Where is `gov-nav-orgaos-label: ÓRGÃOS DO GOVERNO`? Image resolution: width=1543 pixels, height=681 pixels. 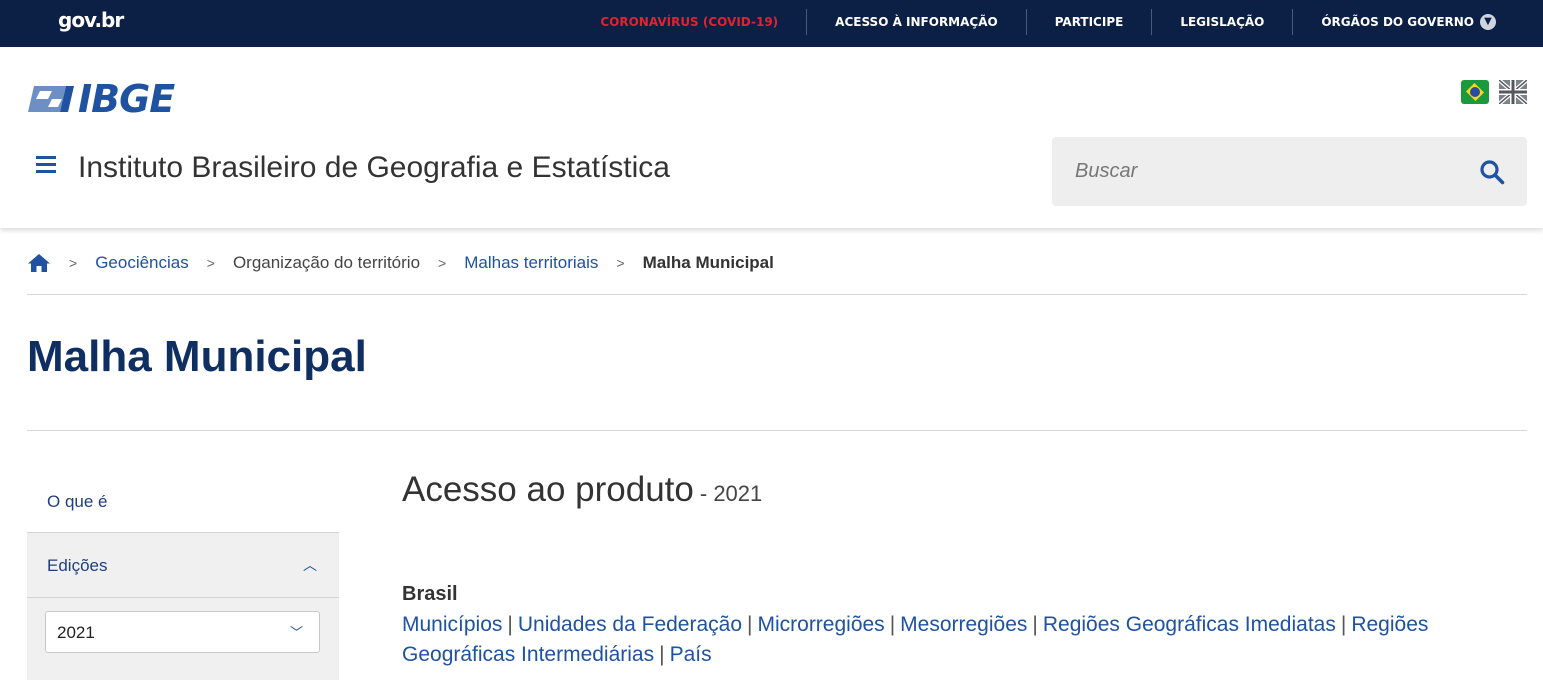 gov-nav-orgaos-label: ÓRGÃOS DO GOVERNO is located at coordinates (1397, 21).